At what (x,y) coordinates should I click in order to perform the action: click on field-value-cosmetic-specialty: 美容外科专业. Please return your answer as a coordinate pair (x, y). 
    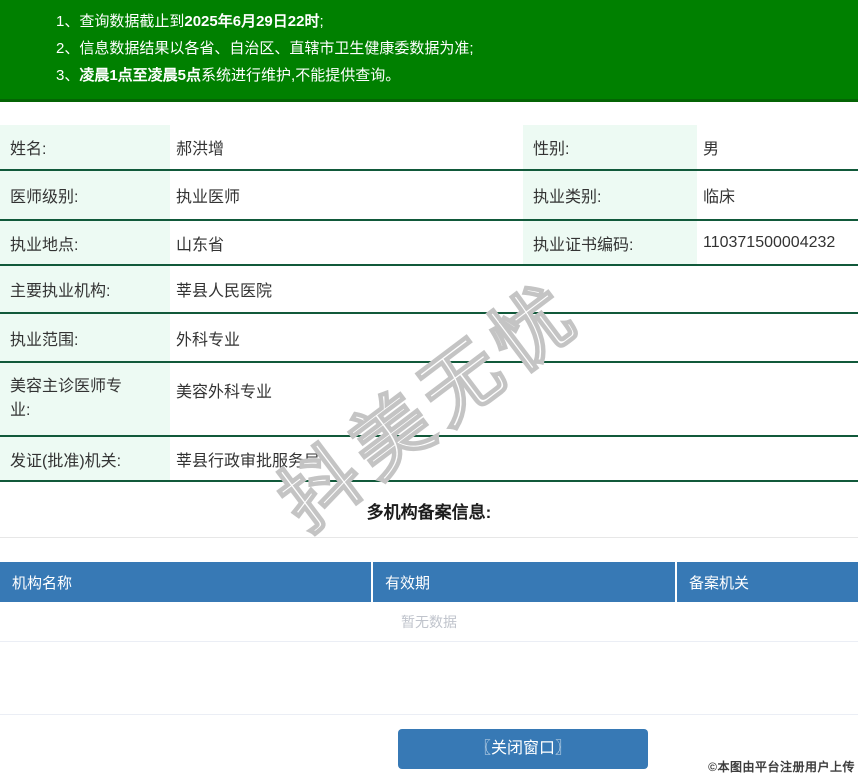
    Looking at the image, I should click on (224, 392).